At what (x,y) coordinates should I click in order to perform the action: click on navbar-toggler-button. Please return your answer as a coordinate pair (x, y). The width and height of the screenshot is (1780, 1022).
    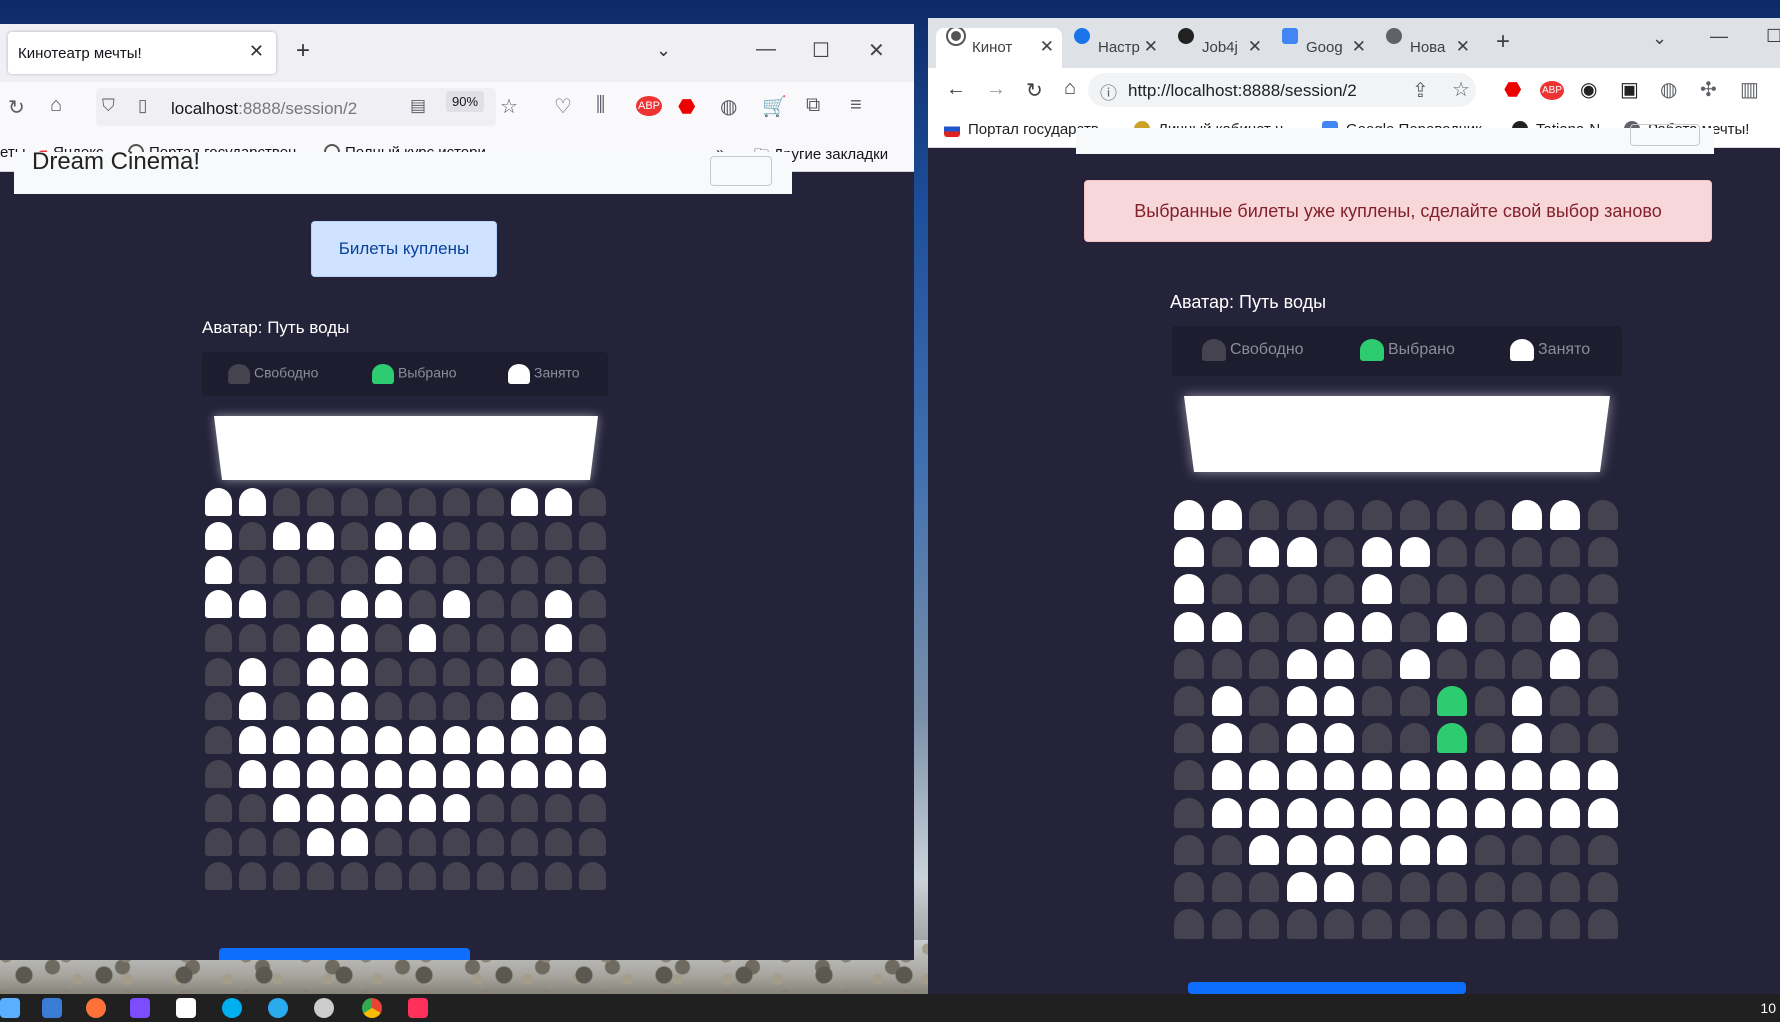
    Looking at the image, I should click on (741, 171).